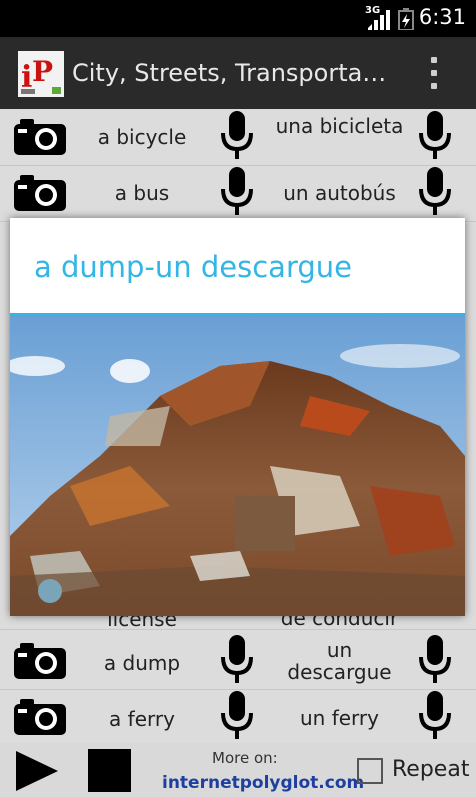 This screenshot has width=476, height=797. I want to click on overflow-menu-button, so click(434, 74).